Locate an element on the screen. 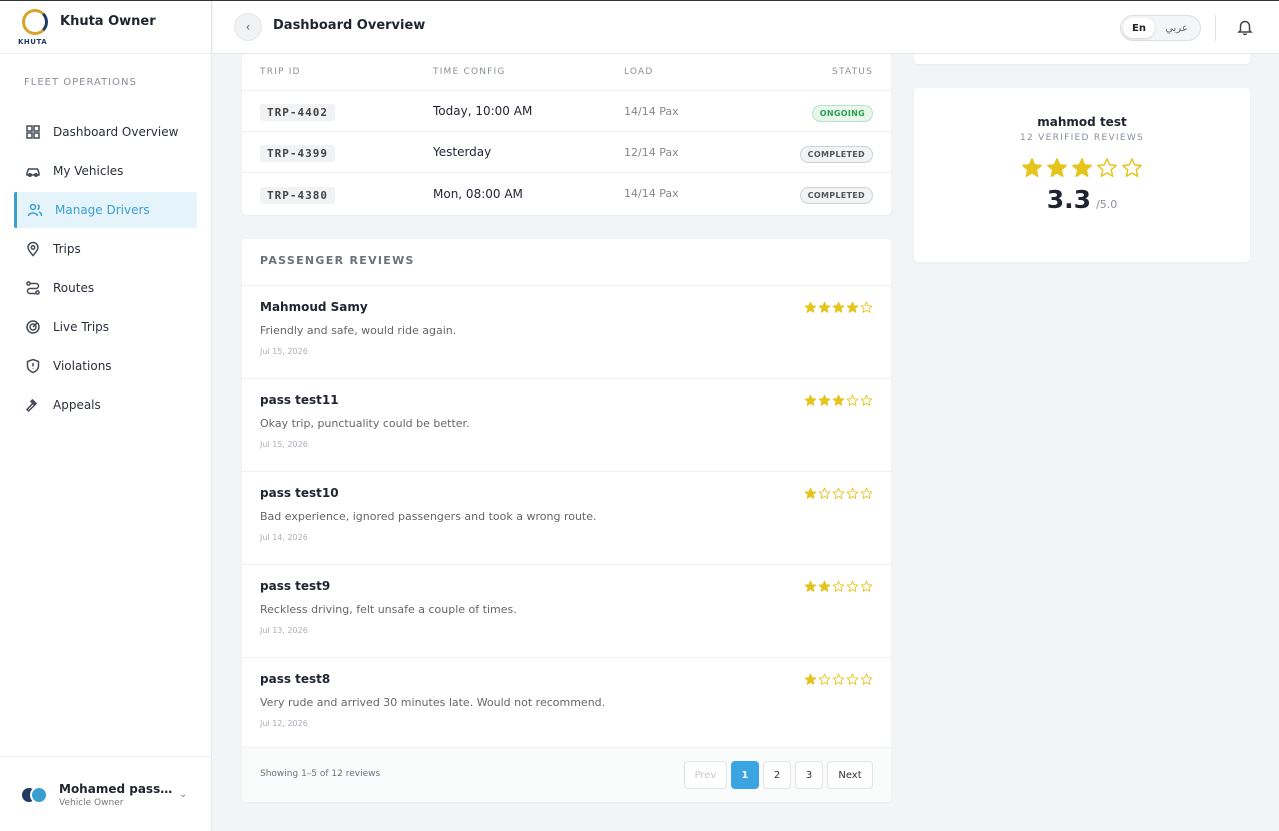 This screenshot has width=1279, height=831. table-header: TRIP ID TIME CONFIG LOAD STATUS is located at coordinates (566, 72).